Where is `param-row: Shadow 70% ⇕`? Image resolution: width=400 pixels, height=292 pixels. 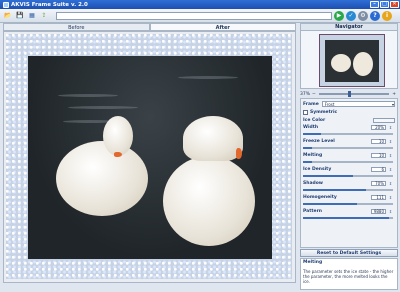 param-row: Shadow 70% ⇕ is located at coordinates (349, 187).